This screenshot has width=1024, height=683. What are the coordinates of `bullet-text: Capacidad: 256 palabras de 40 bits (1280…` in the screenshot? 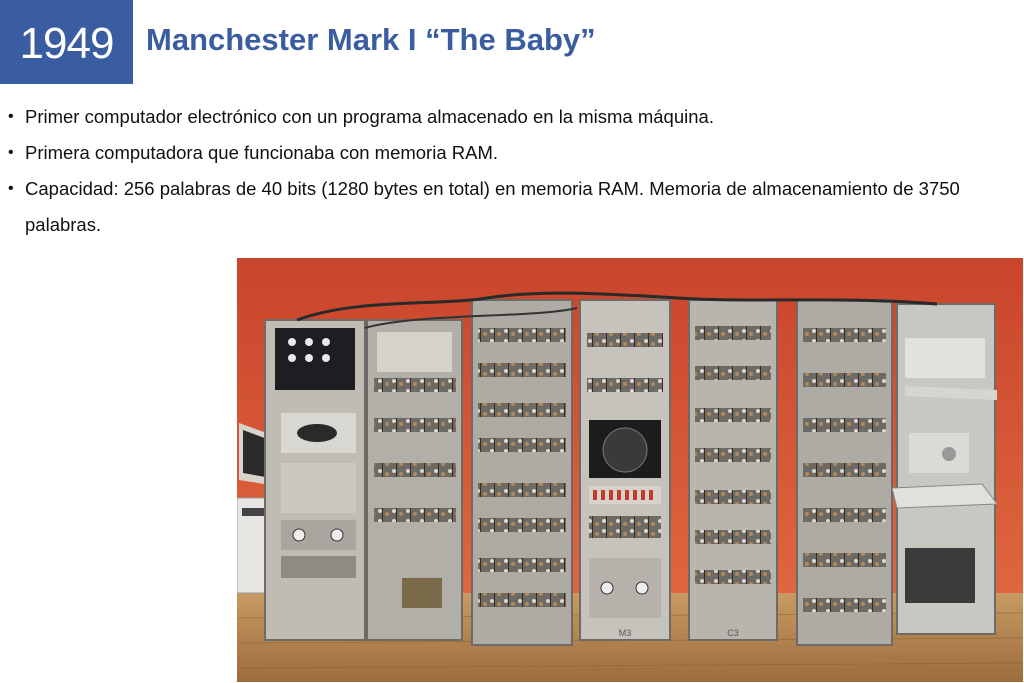 It's located at (492, 206).